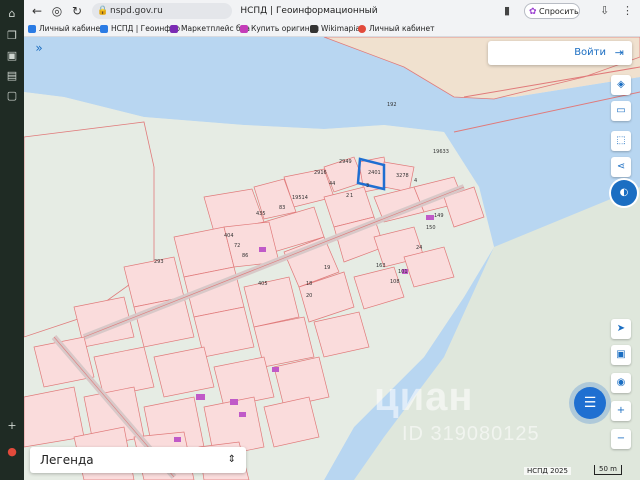 Image resolution: width=640 pixels, height=480 pixels. I want to click on shield-icon: ◎, so click(57, 11).